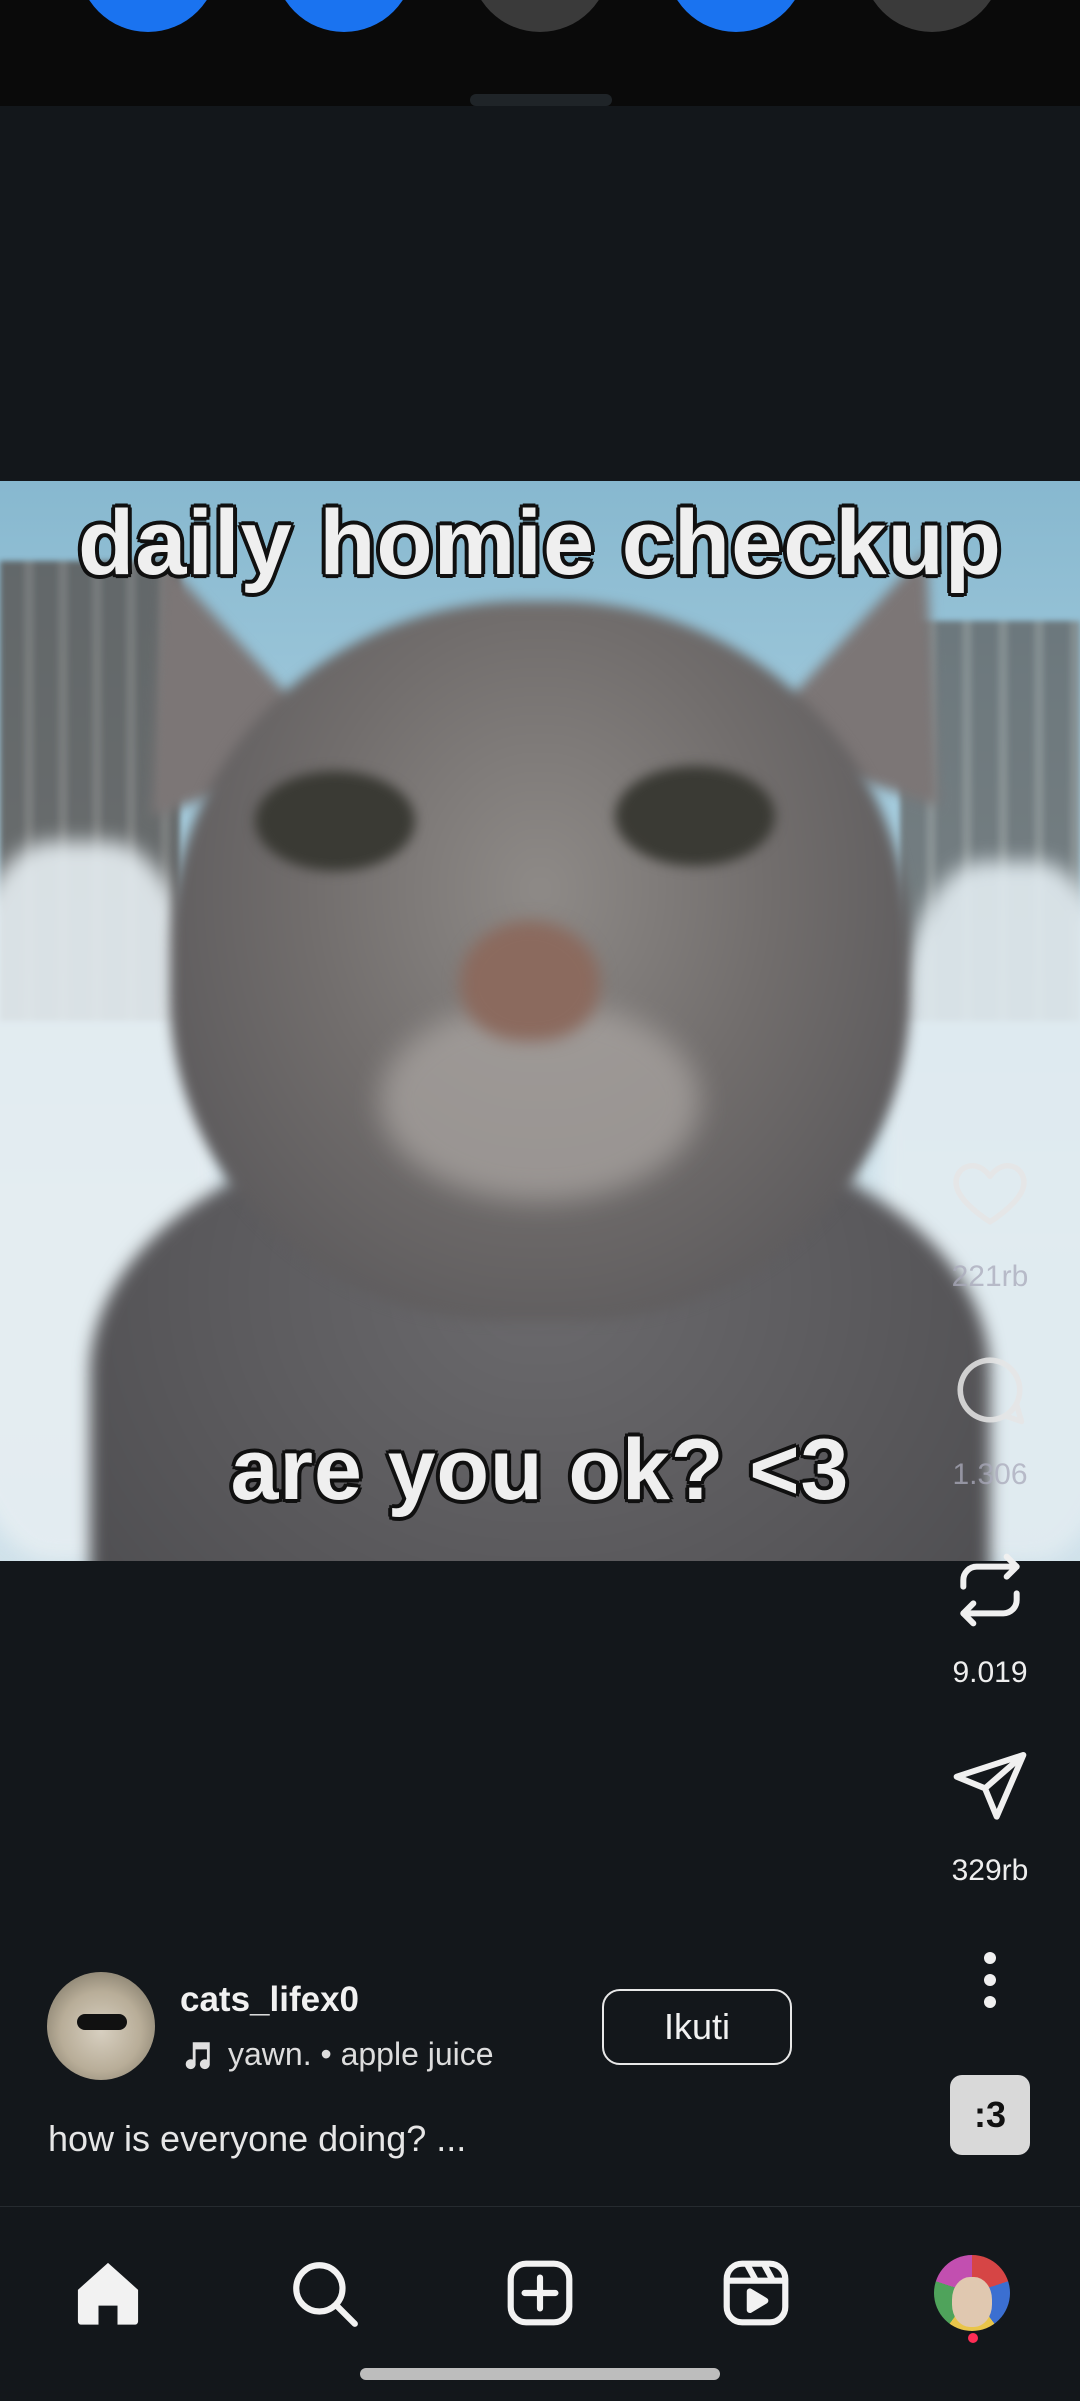 The image size is (1080, 2401). I want to click on reels-icon, so click(756, 2293).